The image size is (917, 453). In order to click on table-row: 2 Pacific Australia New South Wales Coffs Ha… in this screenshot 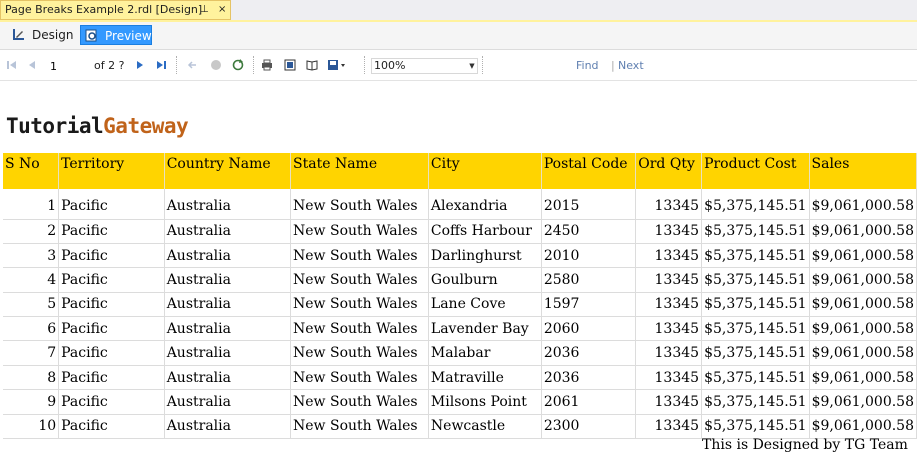, I will do `click(460, 231)`.